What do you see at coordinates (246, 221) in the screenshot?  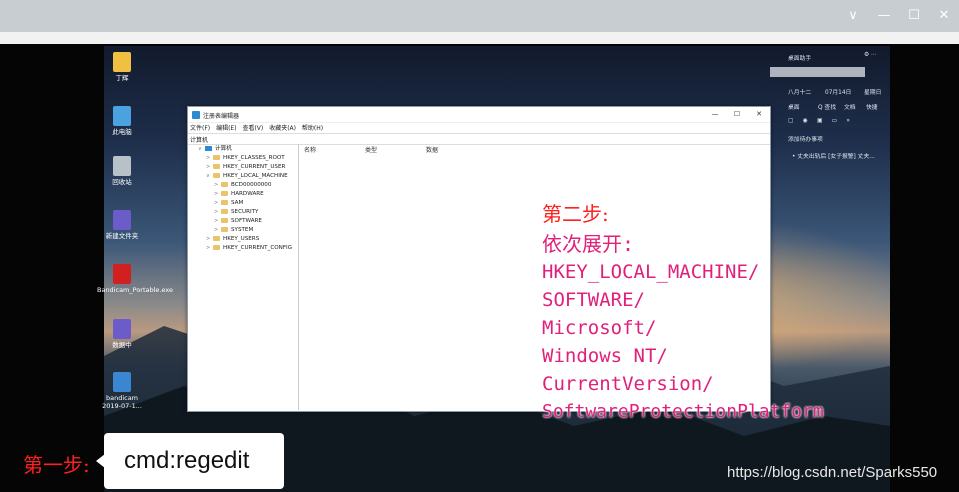 I see `tree-node-label: SOFTWARE` at bounding box center [246, 221].